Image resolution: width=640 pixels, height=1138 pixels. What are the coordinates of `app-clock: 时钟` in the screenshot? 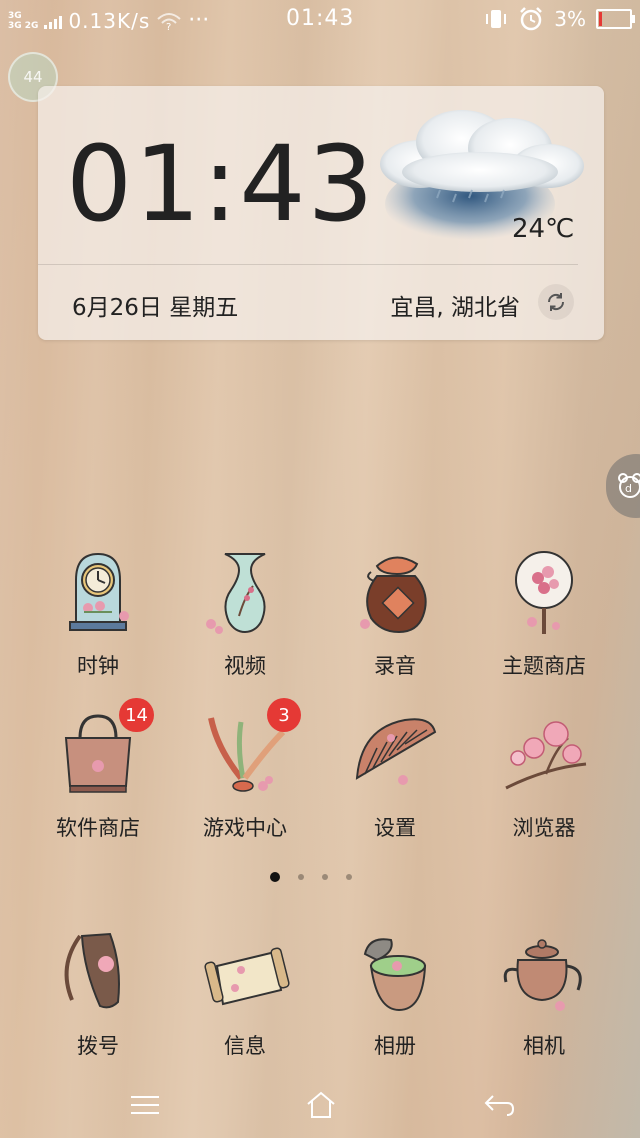 It's located at (98, 613).